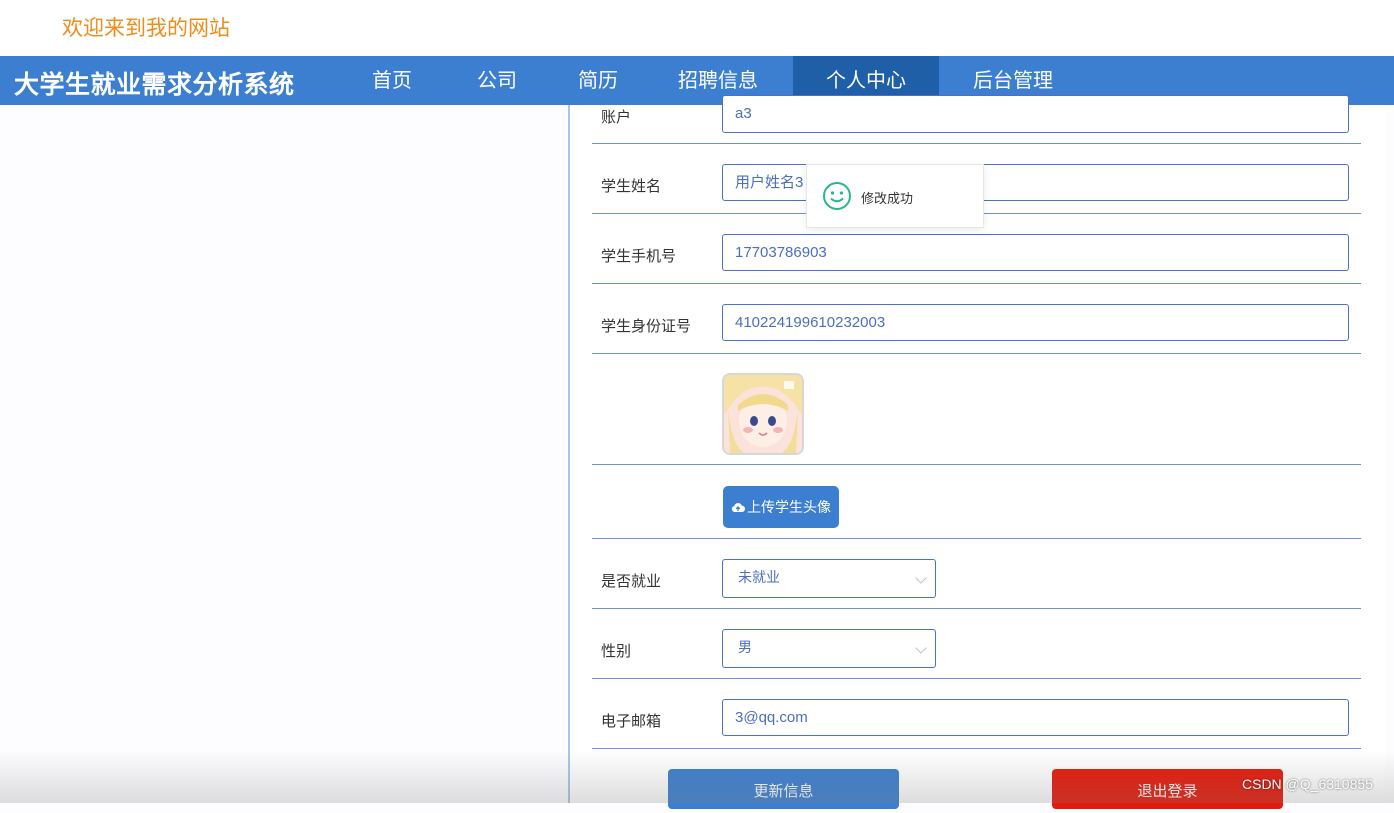 The width and height of the screenshot is (1394, 813). I want to click on employed-value: 未就业, so click(759, 578).